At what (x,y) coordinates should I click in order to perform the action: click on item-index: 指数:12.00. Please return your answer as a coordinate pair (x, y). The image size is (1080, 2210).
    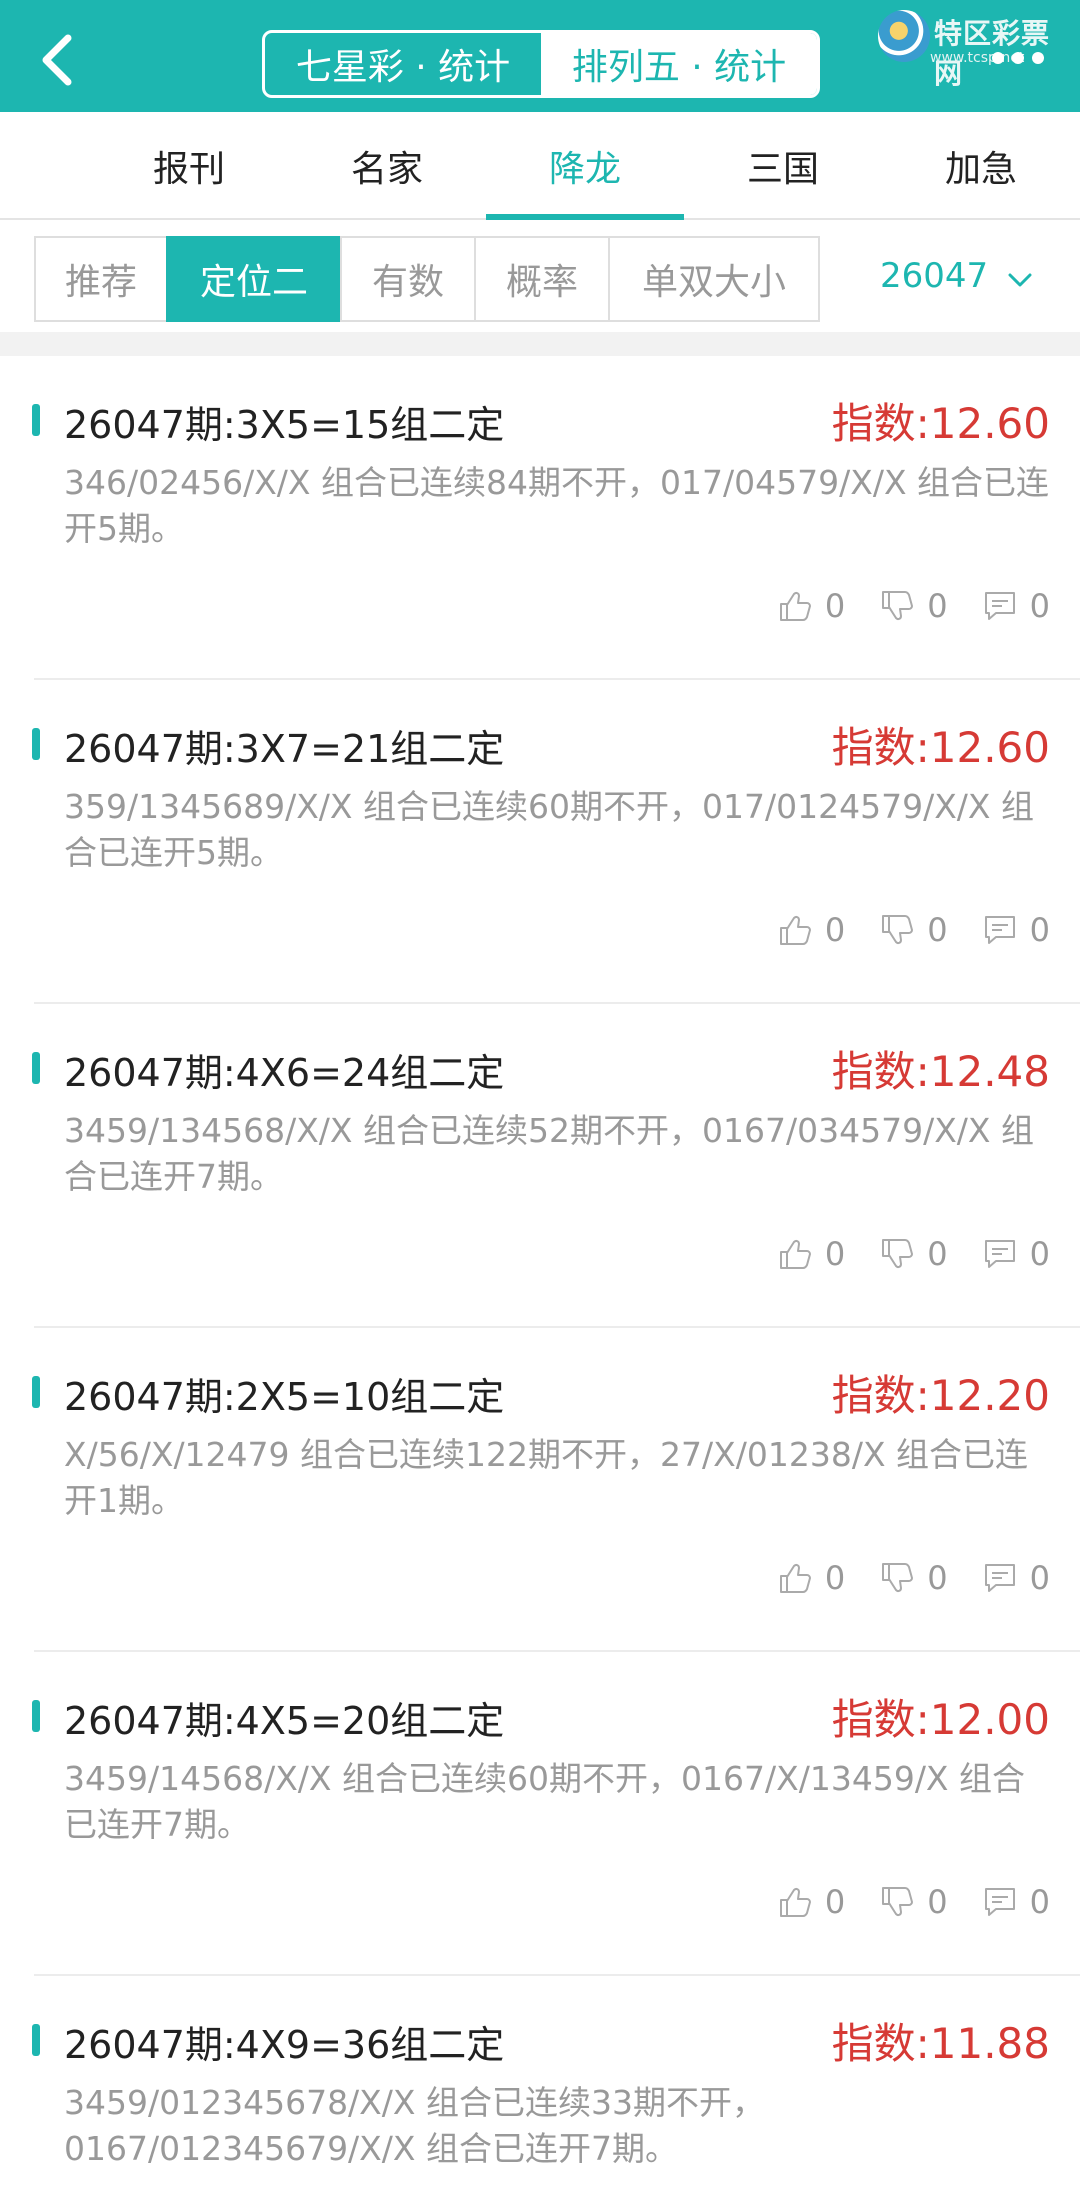
    Looking at the image, I should click on (940, 1719).